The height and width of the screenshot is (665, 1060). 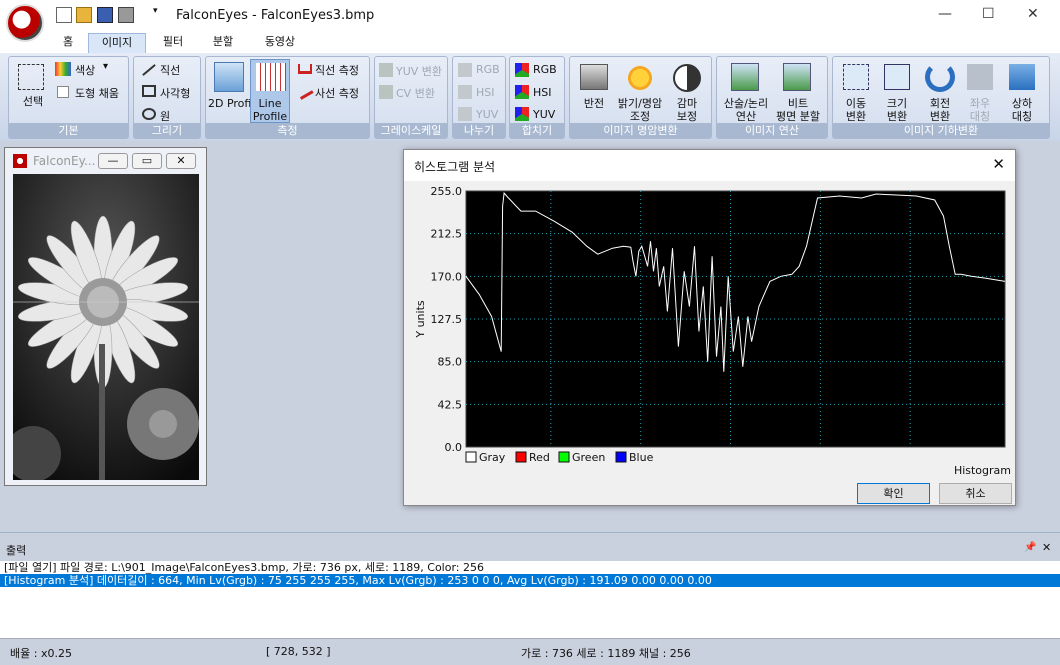 I want to click on legend-label-red: Red, so click(x=539, y=457).